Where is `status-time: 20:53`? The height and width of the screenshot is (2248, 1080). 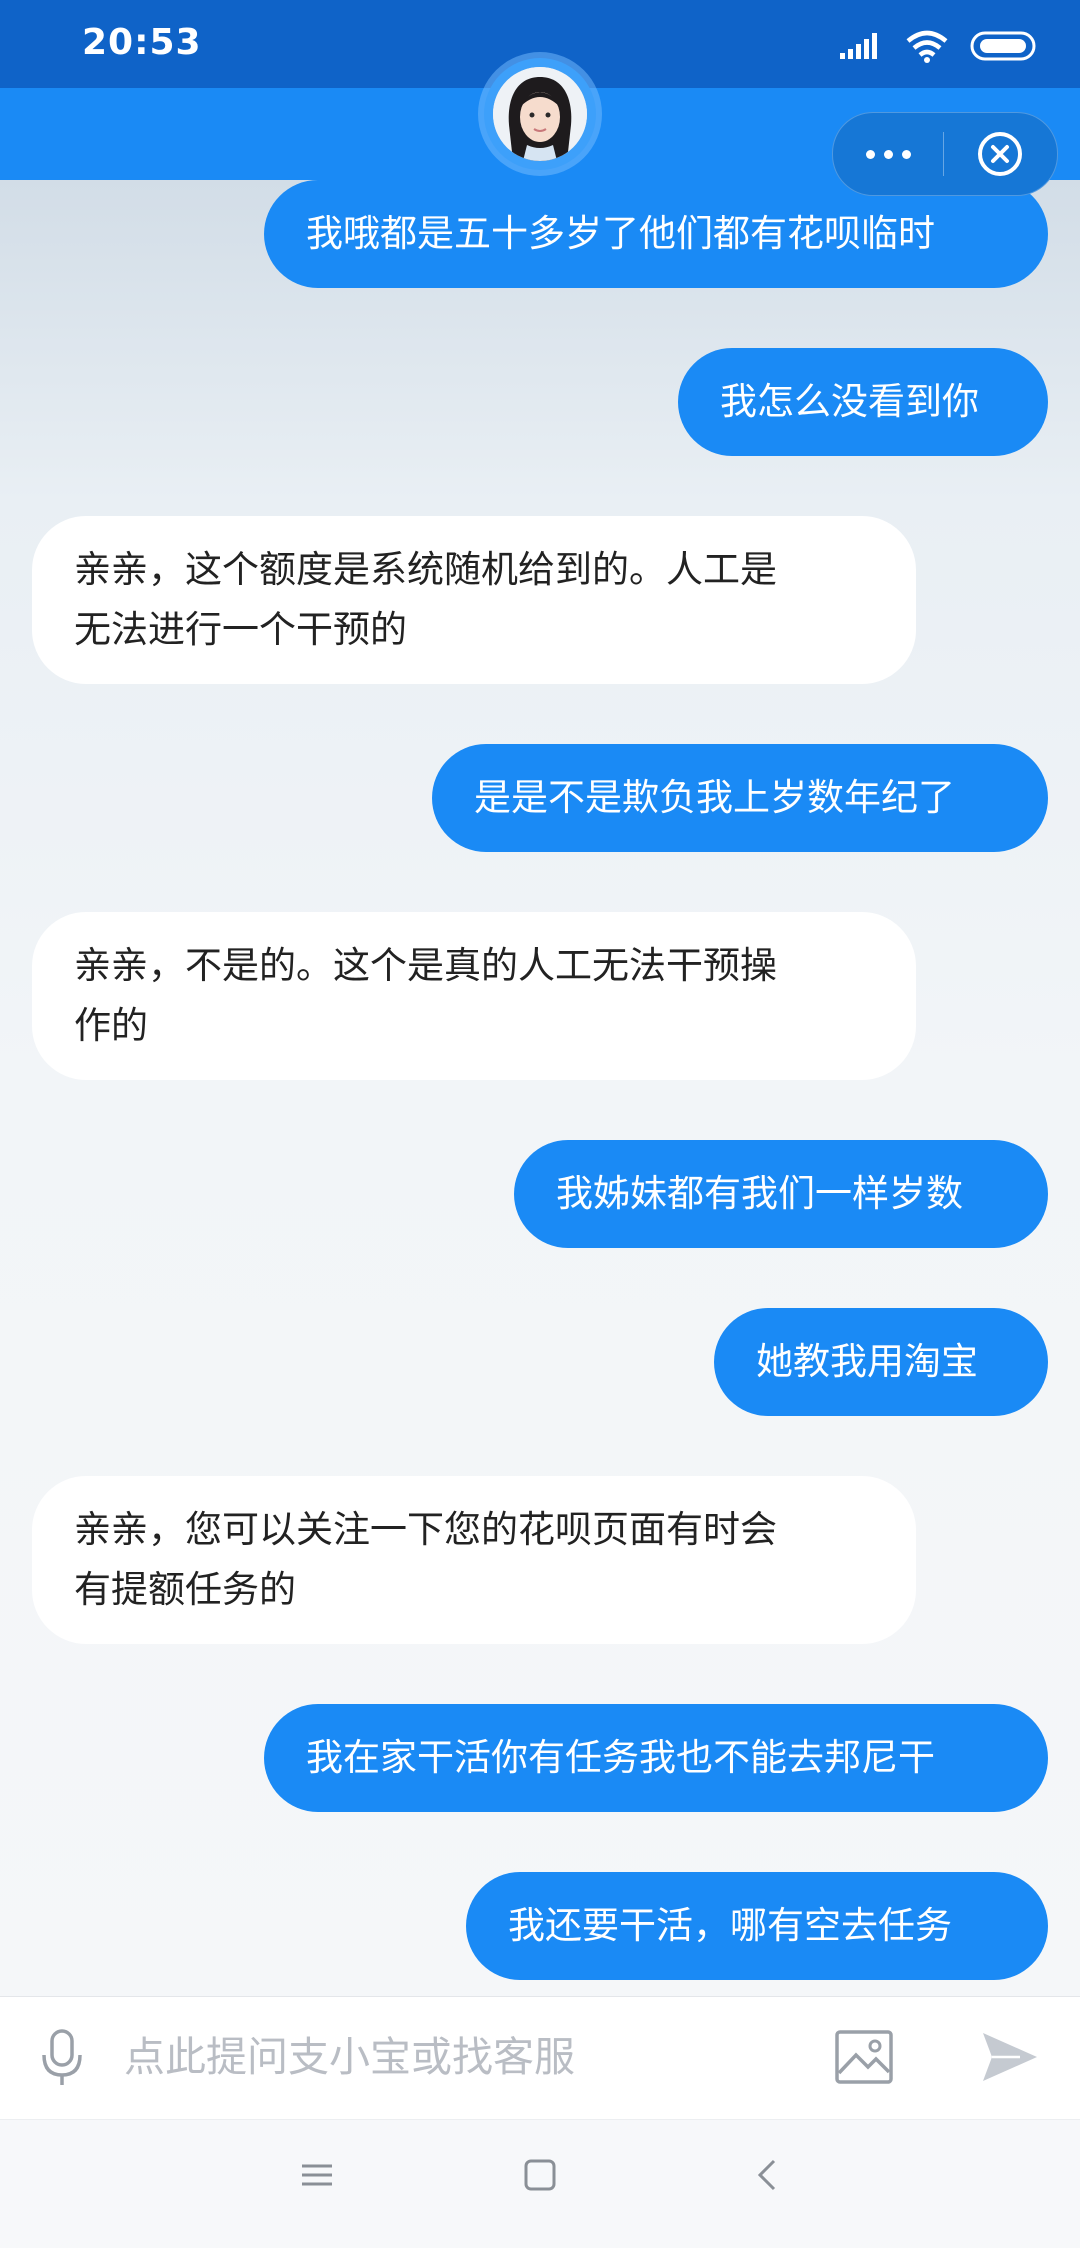
status-time: 20:53 is located at coordinates (142, 42).